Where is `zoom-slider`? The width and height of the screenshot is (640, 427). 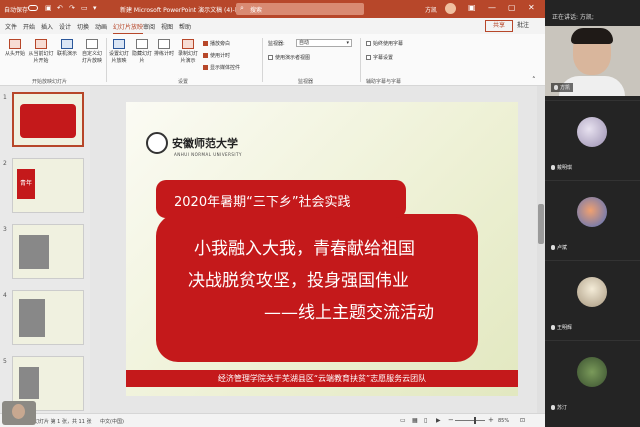 zoom-slider is located at coordinates (470, 420).